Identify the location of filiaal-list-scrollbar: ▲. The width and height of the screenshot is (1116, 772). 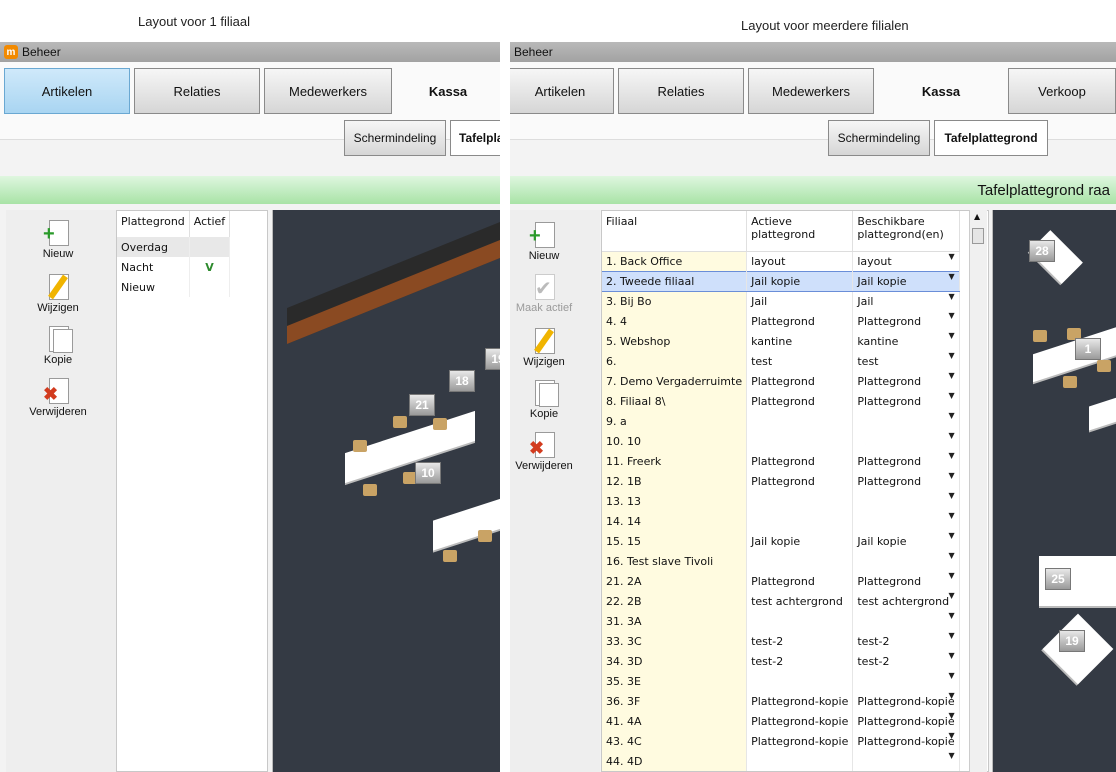
(978, 491).